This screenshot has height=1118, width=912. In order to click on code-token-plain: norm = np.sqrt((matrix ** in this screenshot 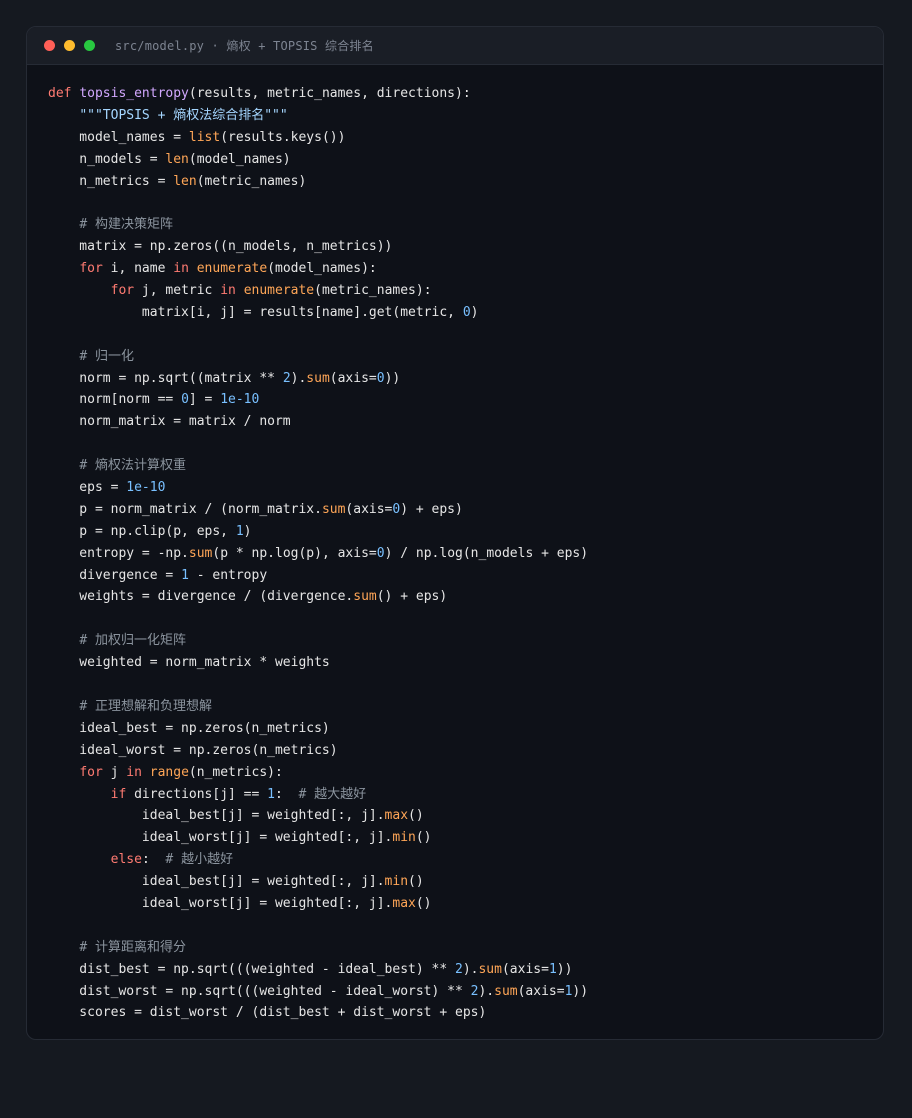, I will do `click(165, 378)`.